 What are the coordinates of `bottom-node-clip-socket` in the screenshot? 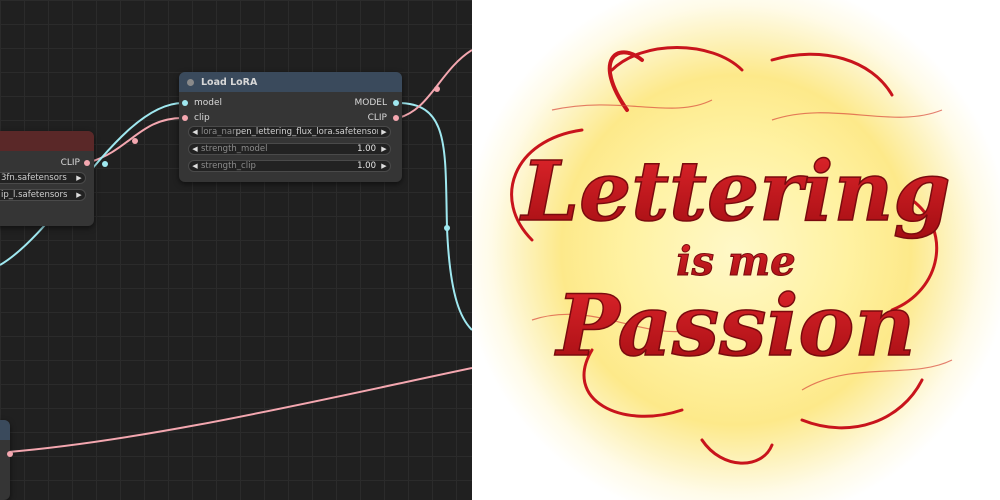 It's located at (10, 454).